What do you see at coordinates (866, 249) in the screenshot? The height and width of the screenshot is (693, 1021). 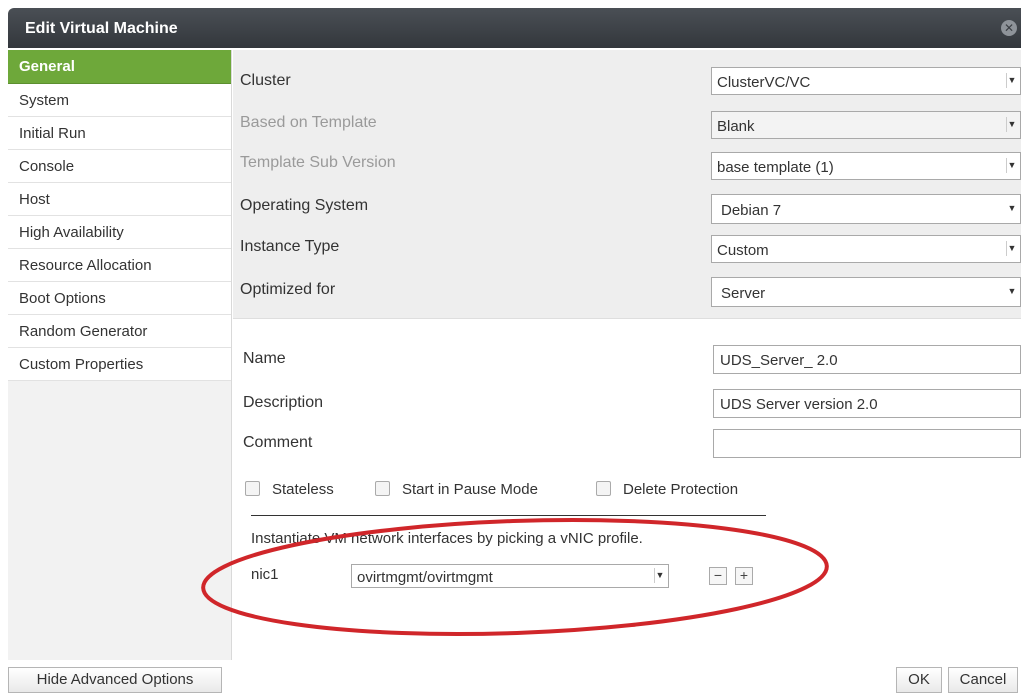 I see `instance-type-select: Custom ▼` at bounding box center [866, 249].